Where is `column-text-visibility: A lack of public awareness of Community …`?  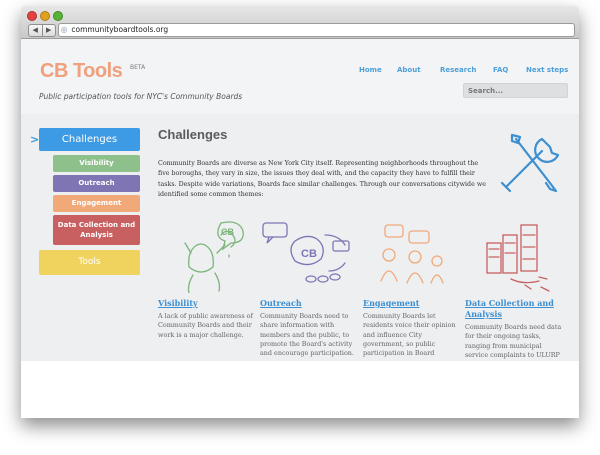 column-text-visibility: A lack of public awareness of Community … is located at coordinates (205, 325).